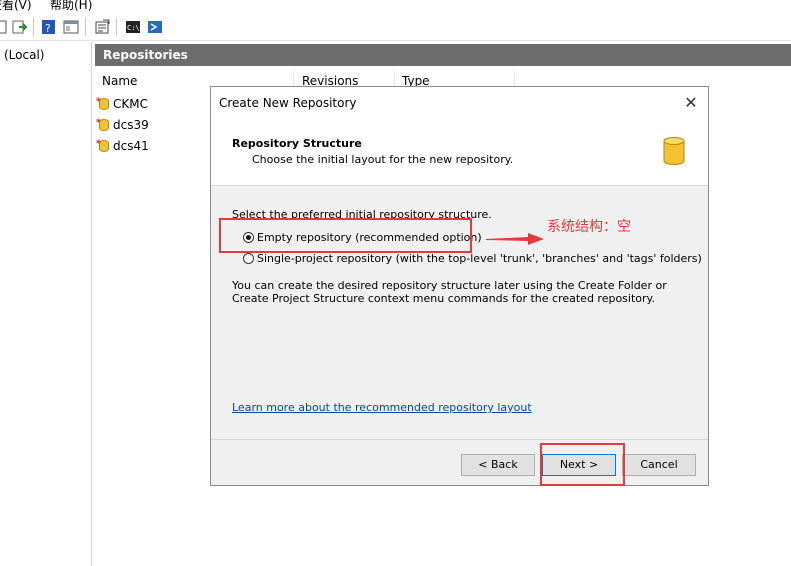 Image resolution: width=791 pixels, height=566 pixels. I want to click on help-icon: ?, so click(49, 27).